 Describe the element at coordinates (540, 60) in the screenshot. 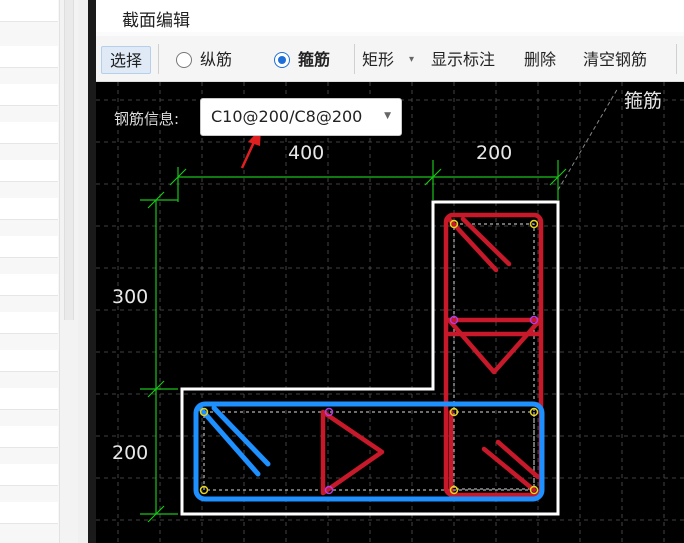

I see `delete-button: 删除` at that location.